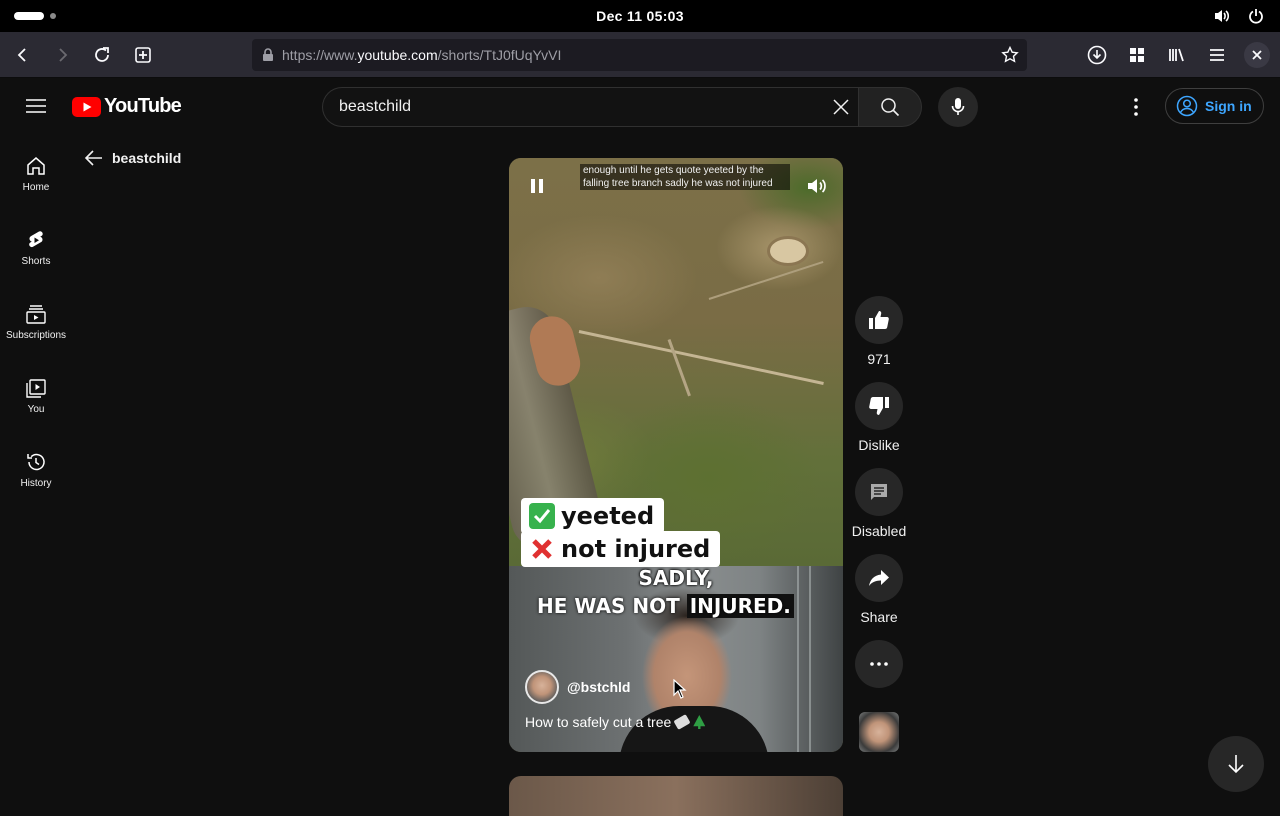  I want to click on search-input: beastchild, so click(590, 107).